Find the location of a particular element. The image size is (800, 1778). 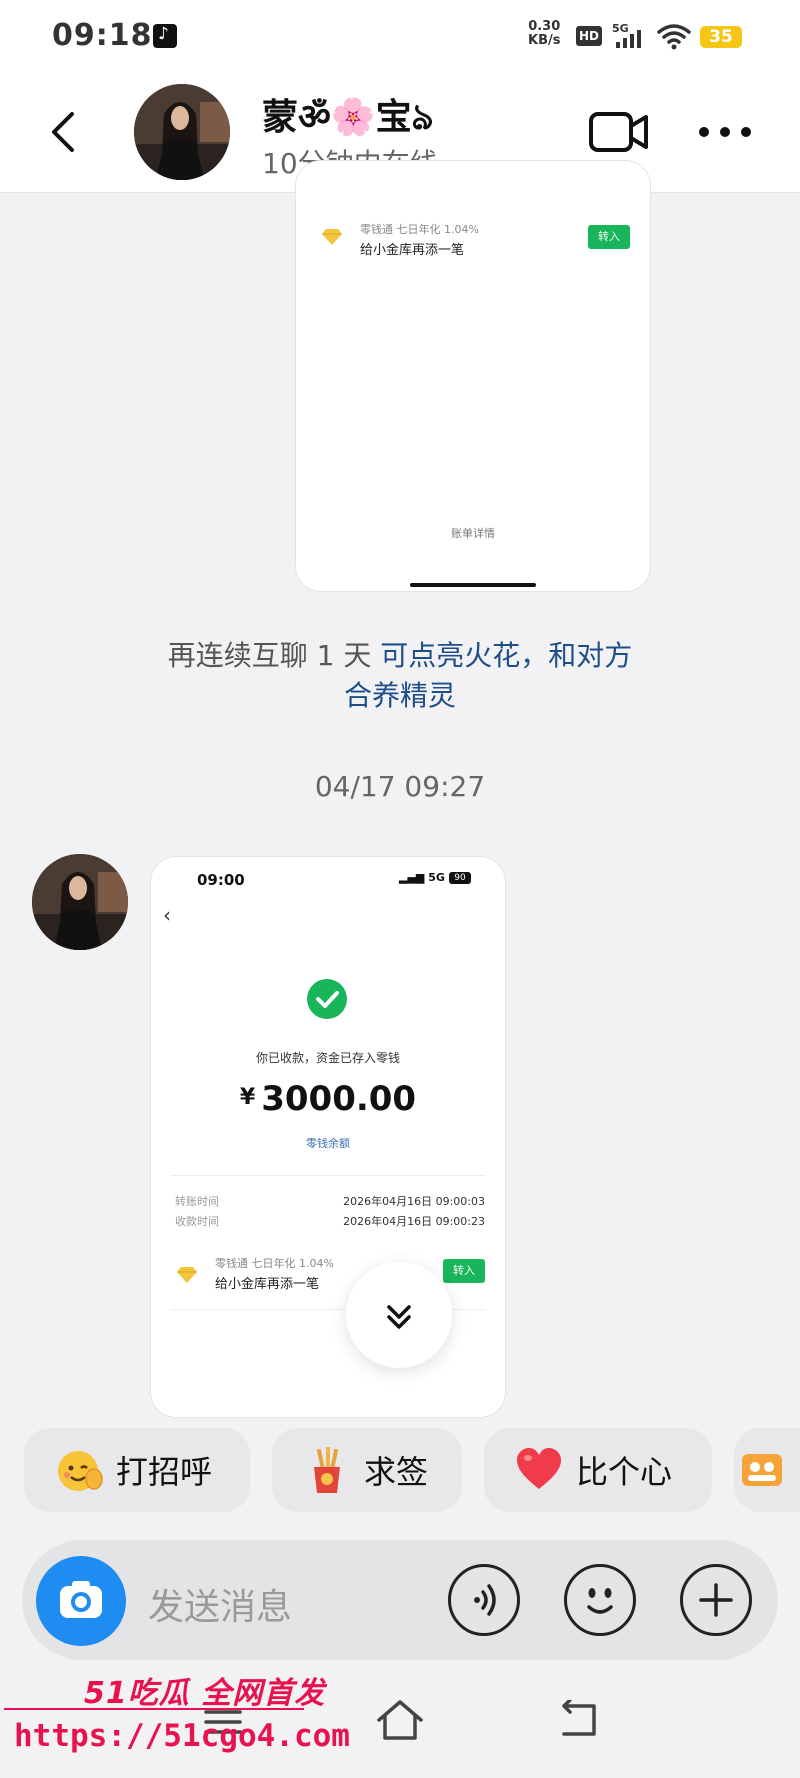

quick-reply-greet: 打招呼 is located at coordinates (137, 1470).